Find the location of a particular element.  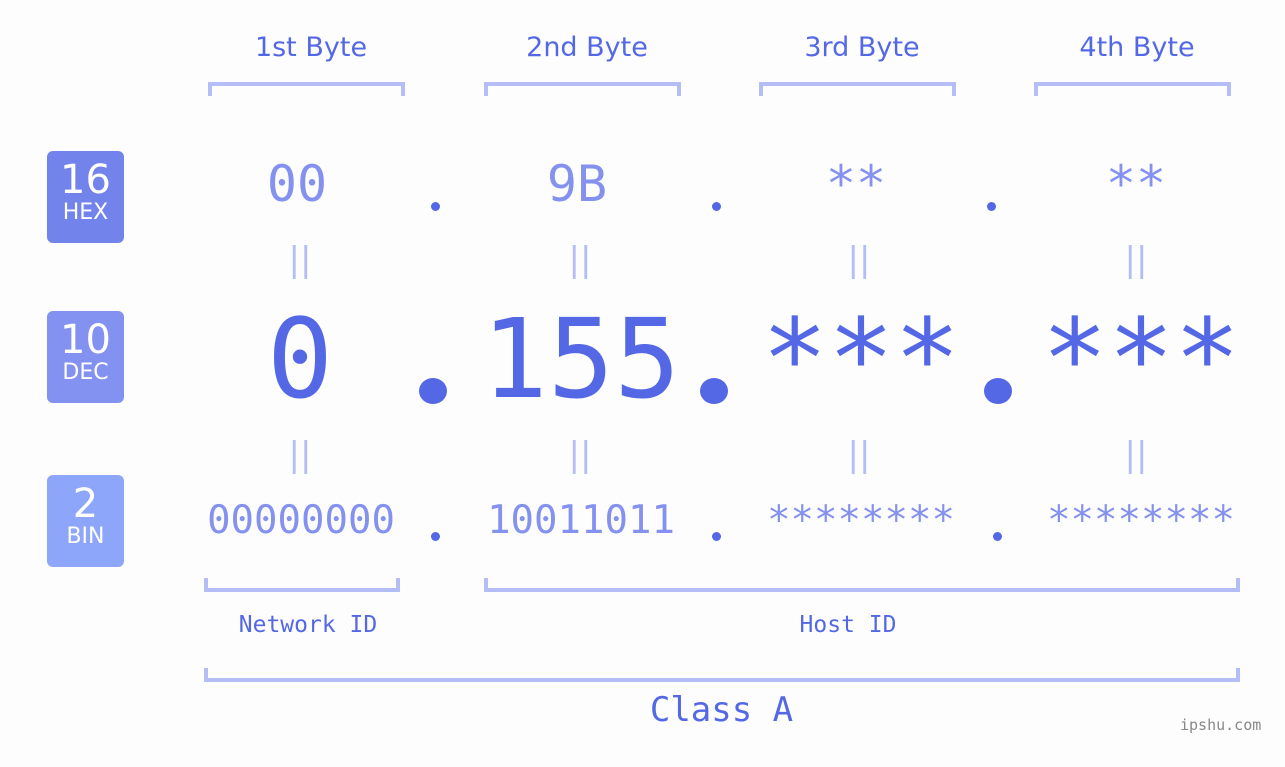

byte-header-2: 2nd Byte is located at coordinates (587, 47).